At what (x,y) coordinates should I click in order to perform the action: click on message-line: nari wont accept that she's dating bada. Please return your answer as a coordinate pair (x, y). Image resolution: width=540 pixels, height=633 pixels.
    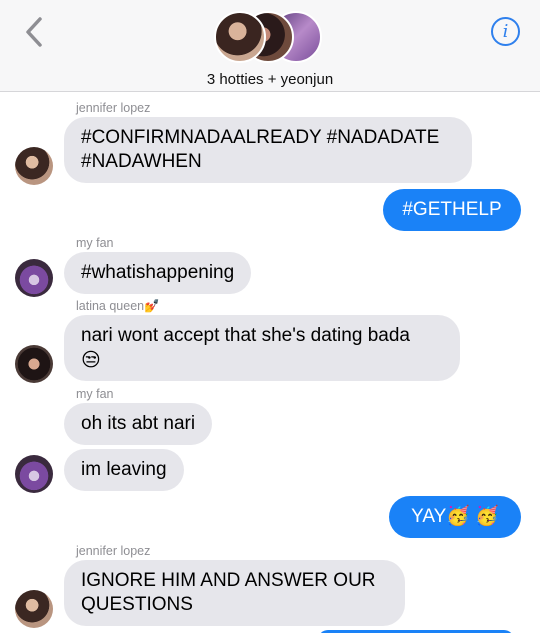
    Looking at the image, I should click on (245, 335).